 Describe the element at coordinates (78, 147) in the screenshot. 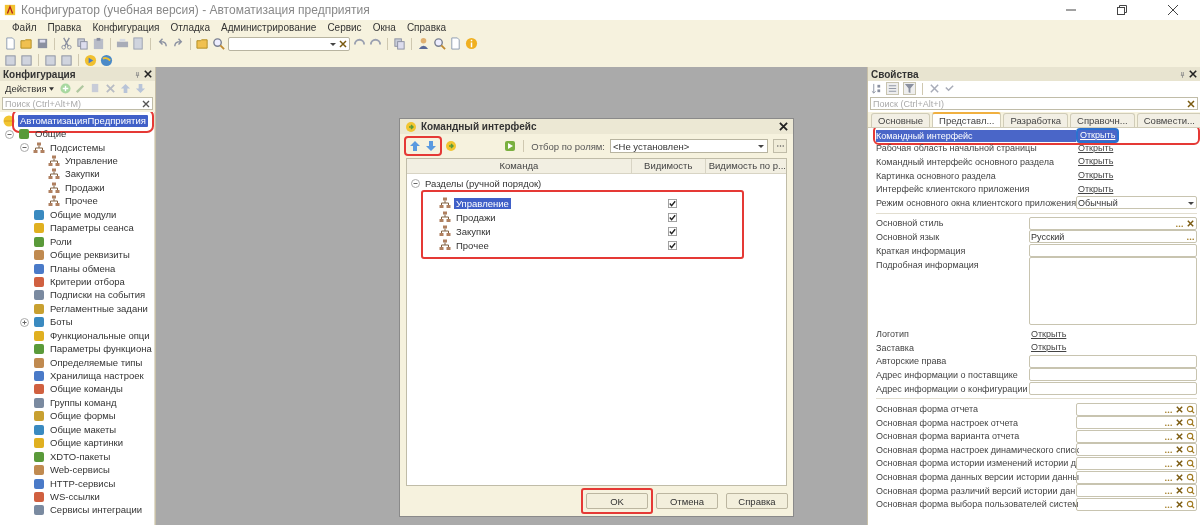

I see `tree-item: Подсистемы` at that location.